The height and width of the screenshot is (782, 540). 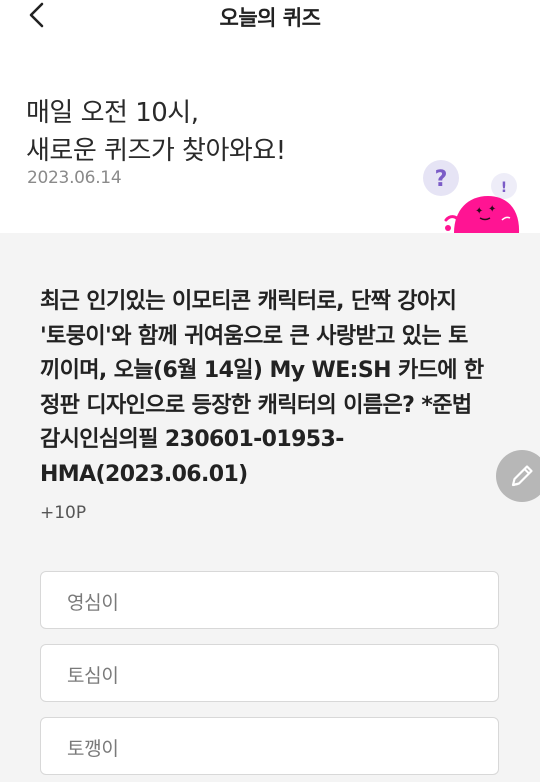 I want to click on answer-option-label: 토깽이, so click(x=93, y=749).